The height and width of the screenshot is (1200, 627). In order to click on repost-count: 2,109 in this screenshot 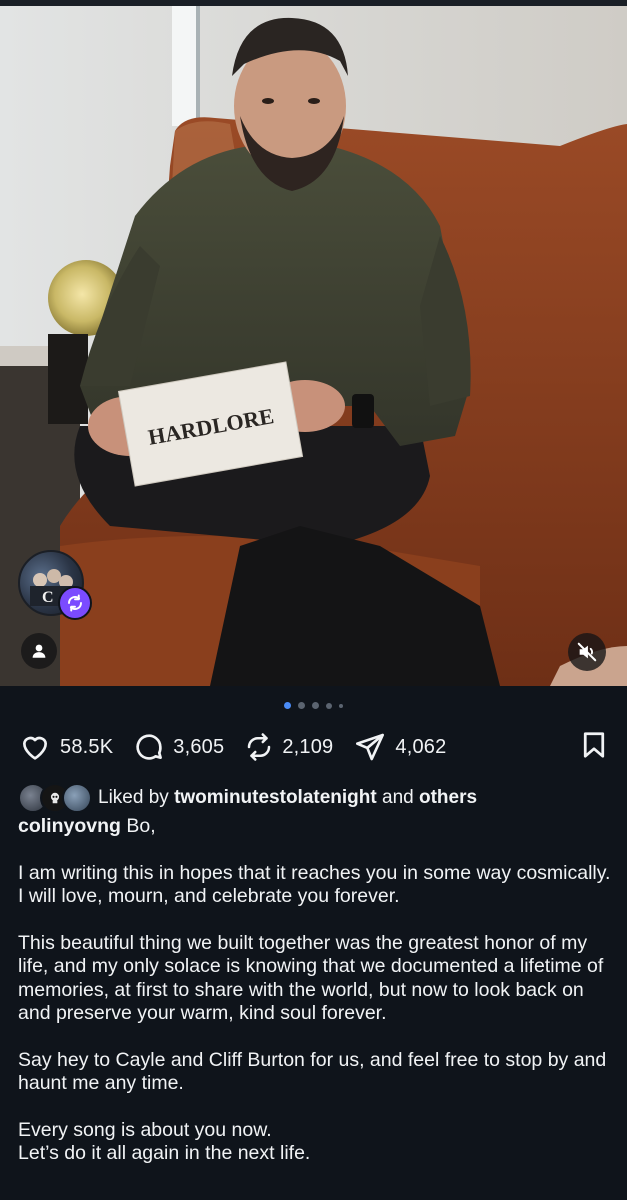, I will do `click(308, 746)`.